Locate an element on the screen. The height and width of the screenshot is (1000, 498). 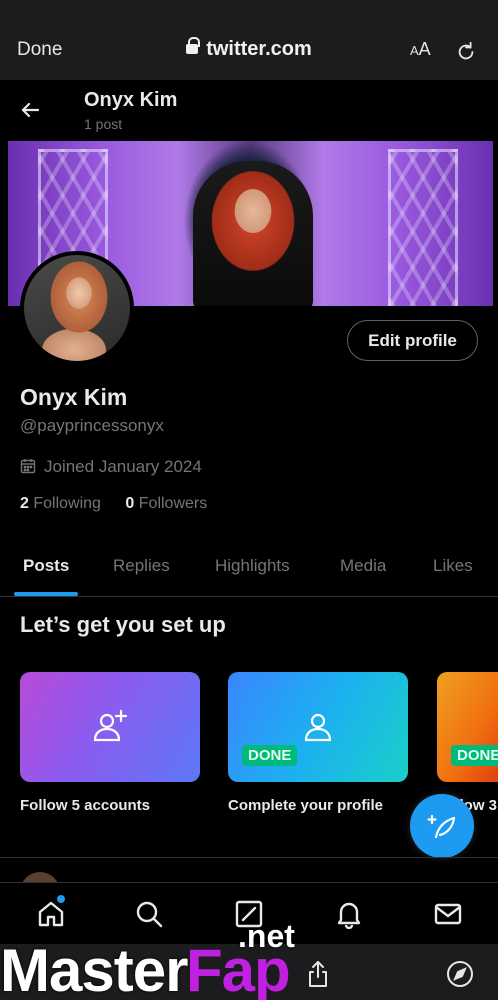
tab-posts: Posts is located at coordinates (46, 566).